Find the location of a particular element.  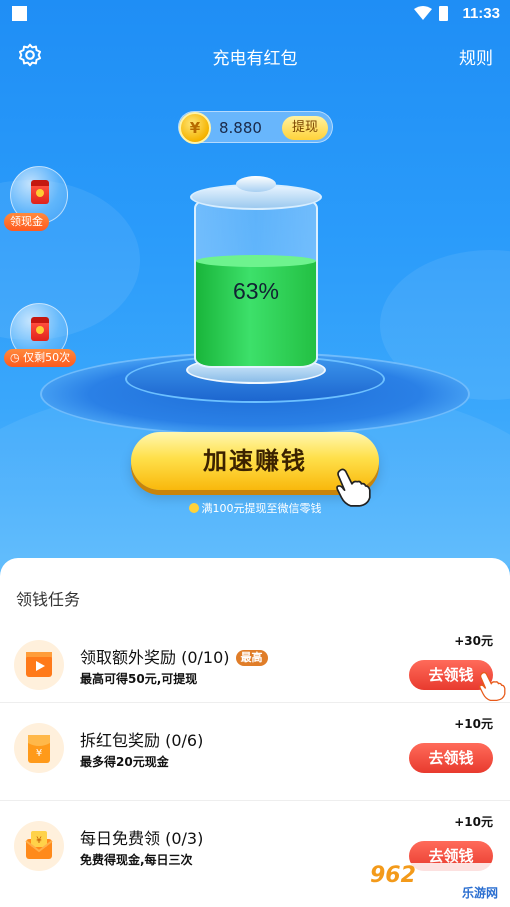

wifi-icon is located at coordinates (423, 13).